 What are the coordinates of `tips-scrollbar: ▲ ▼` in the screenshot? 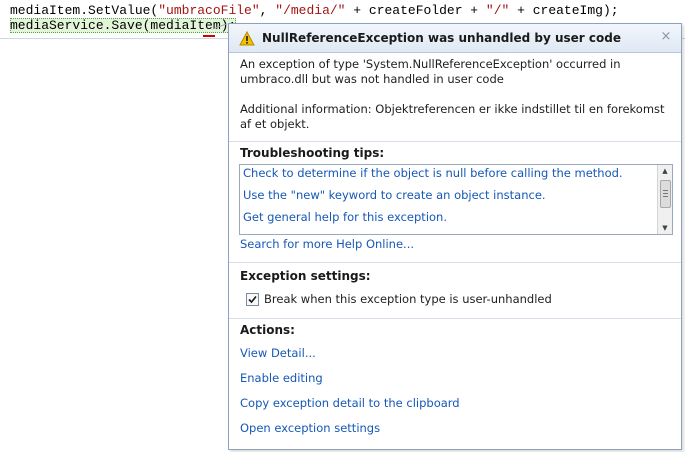 It's located at (664, 199).